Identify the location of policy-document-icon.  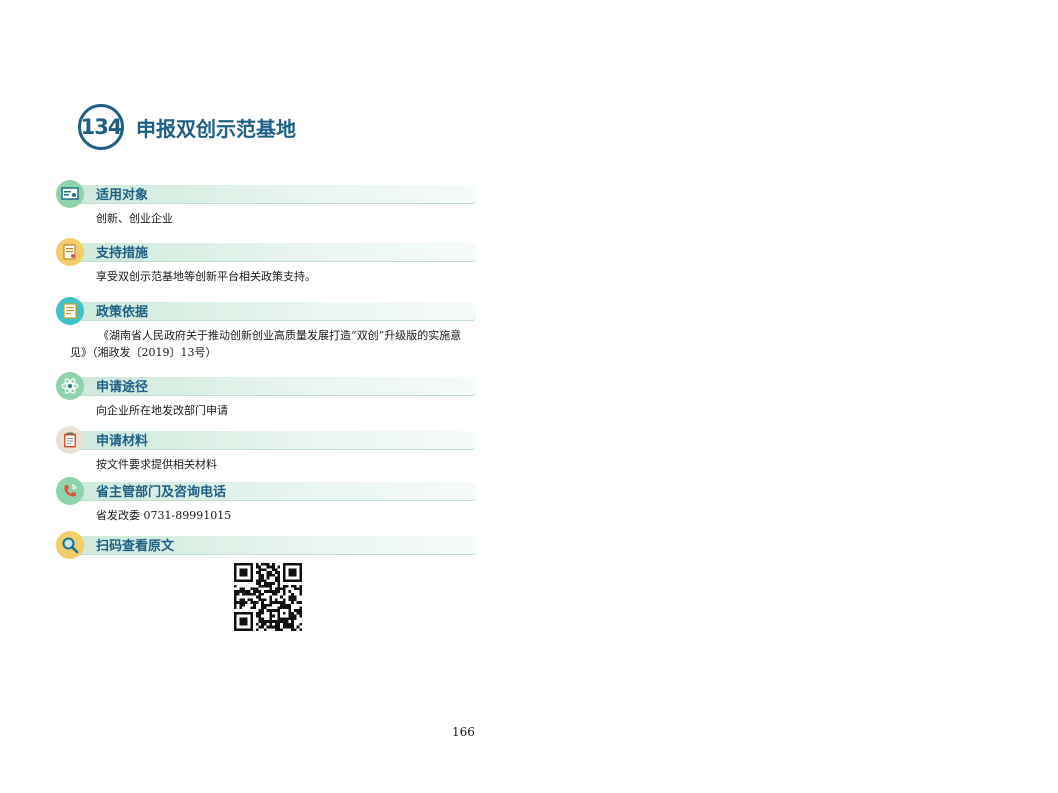
(70, 311).